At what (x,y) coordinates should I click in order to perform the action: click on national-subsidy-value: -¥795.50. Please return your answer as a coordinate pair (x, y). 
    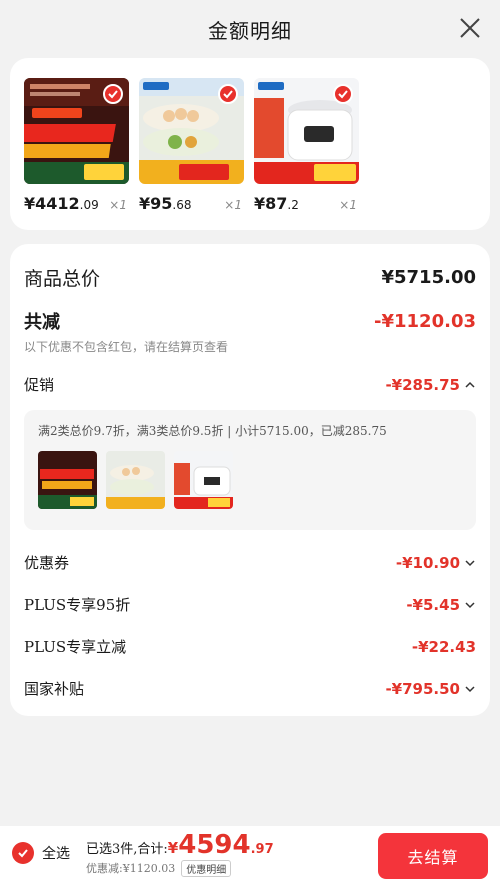
    Looking at the image, I should click on (430, 689).